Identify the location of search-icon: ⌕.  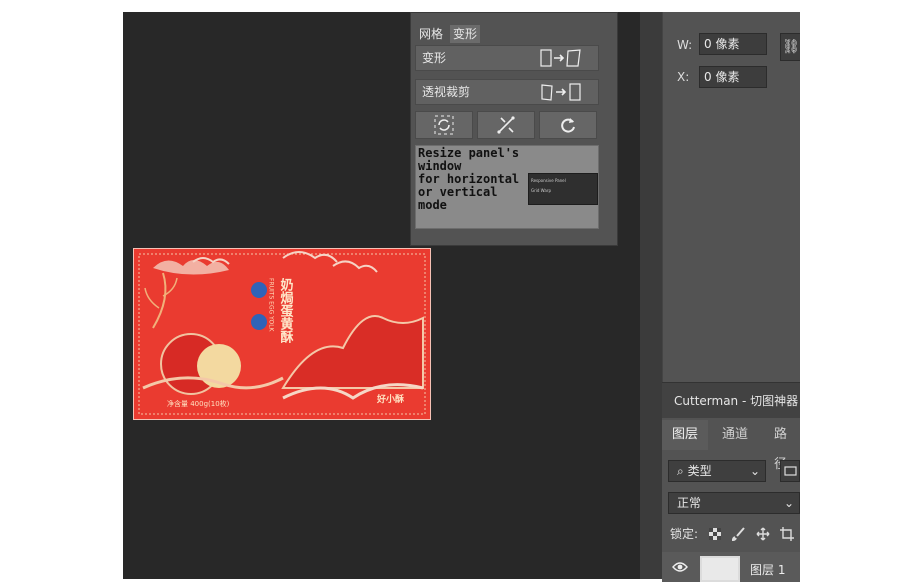
(680, 471).